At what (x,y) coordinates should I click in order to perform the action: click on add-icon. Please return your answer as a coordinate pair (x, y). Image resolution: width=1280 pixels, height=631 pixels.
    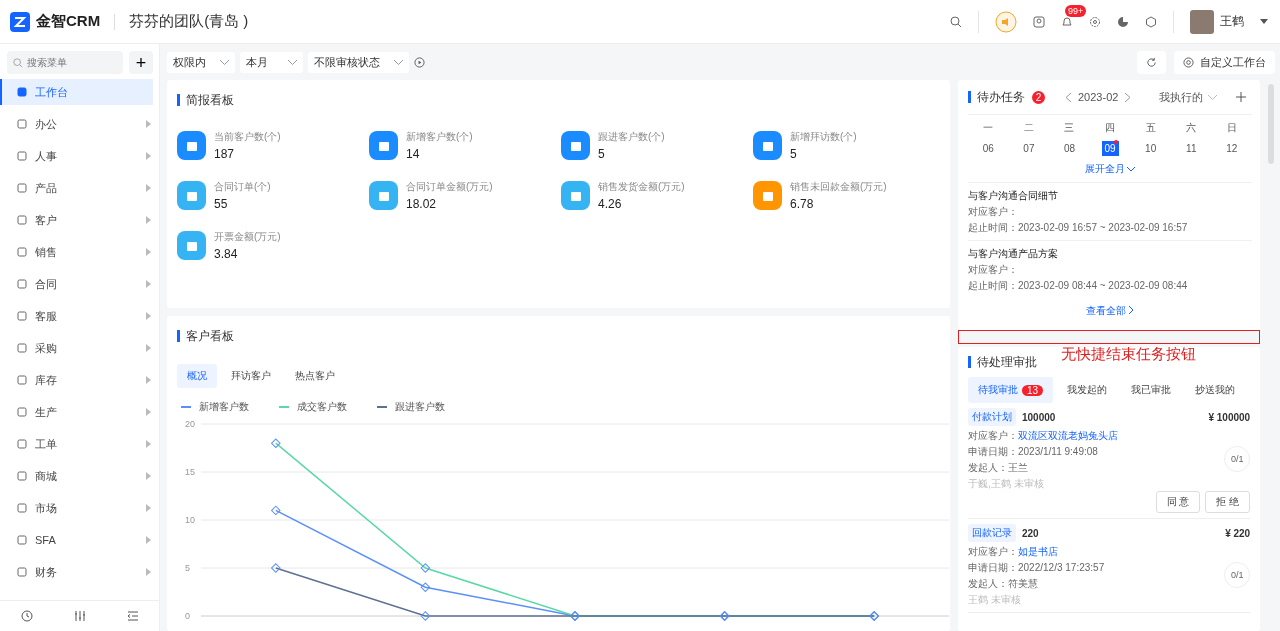
    Looking at the image, I should click on (1241, 97).